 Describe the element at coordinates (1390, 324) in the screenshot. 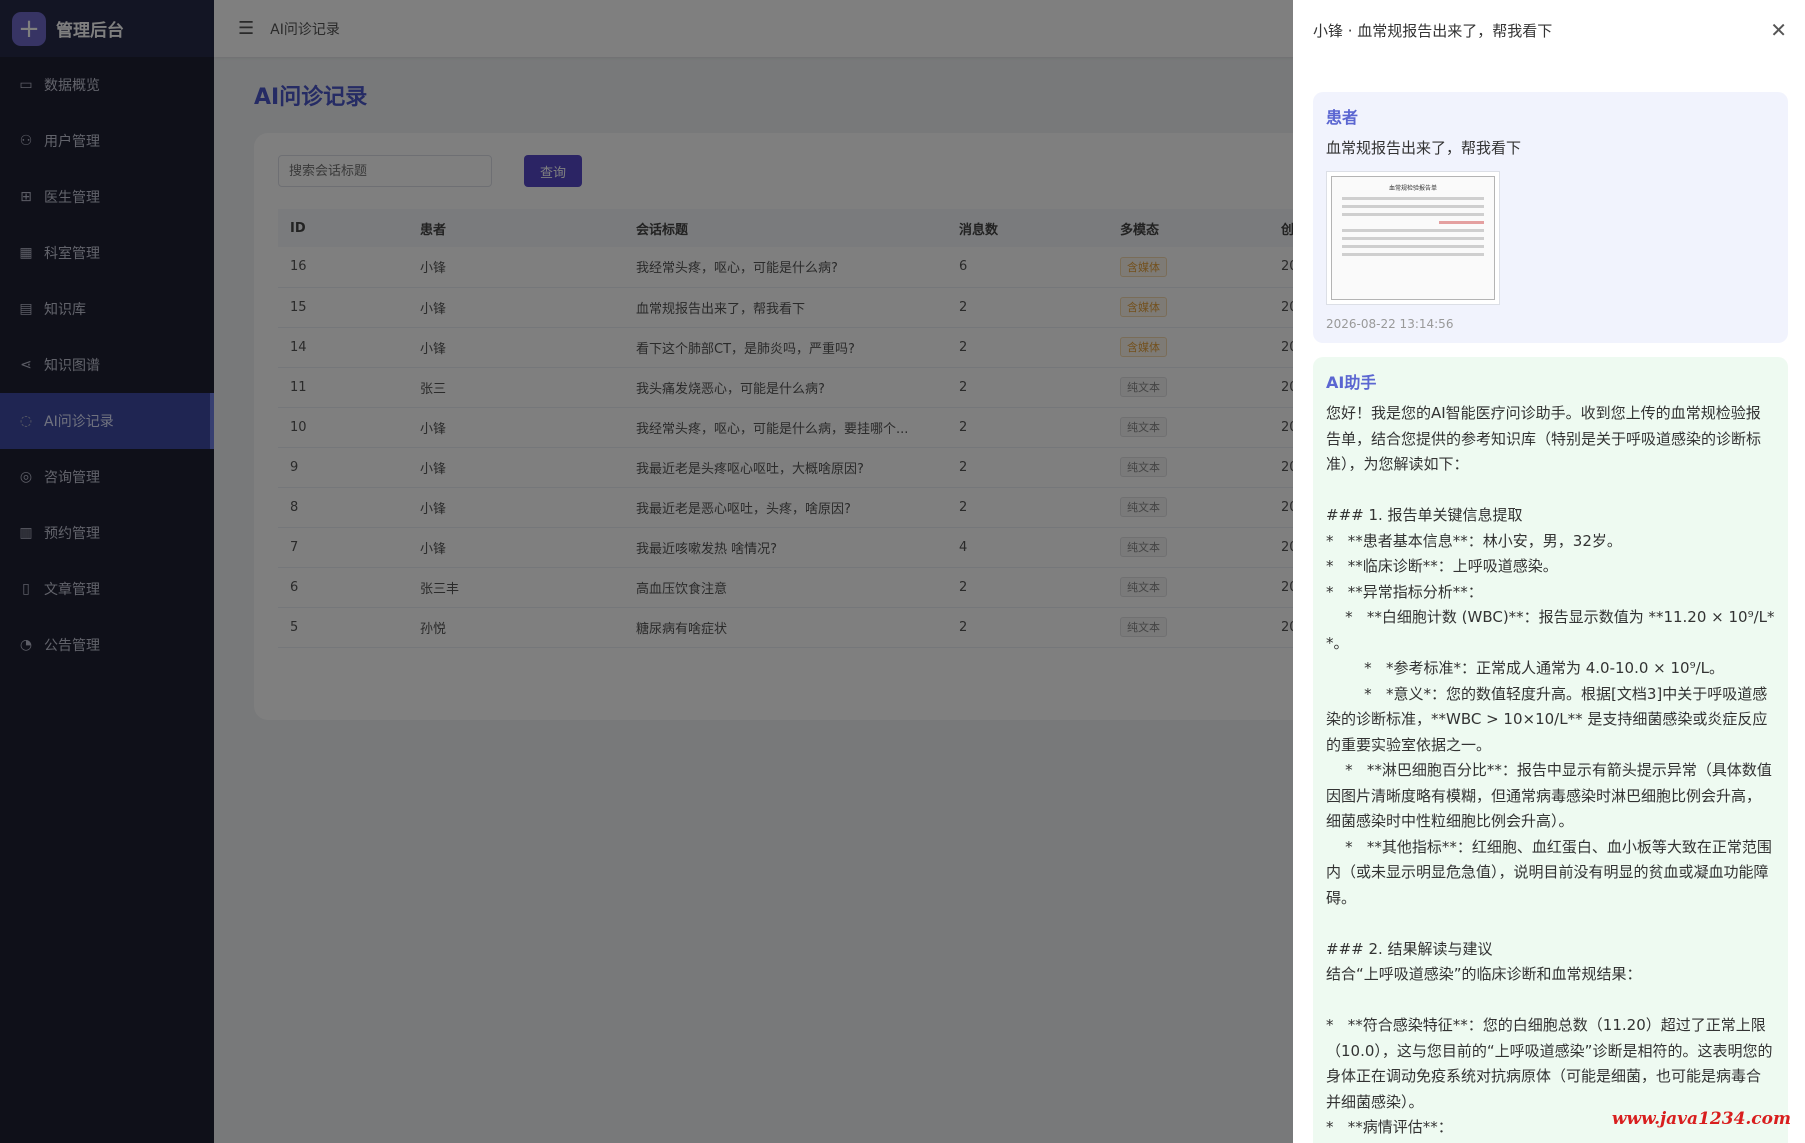

I see `user-message-time: 2026-08-22 13:14:56` at that location.